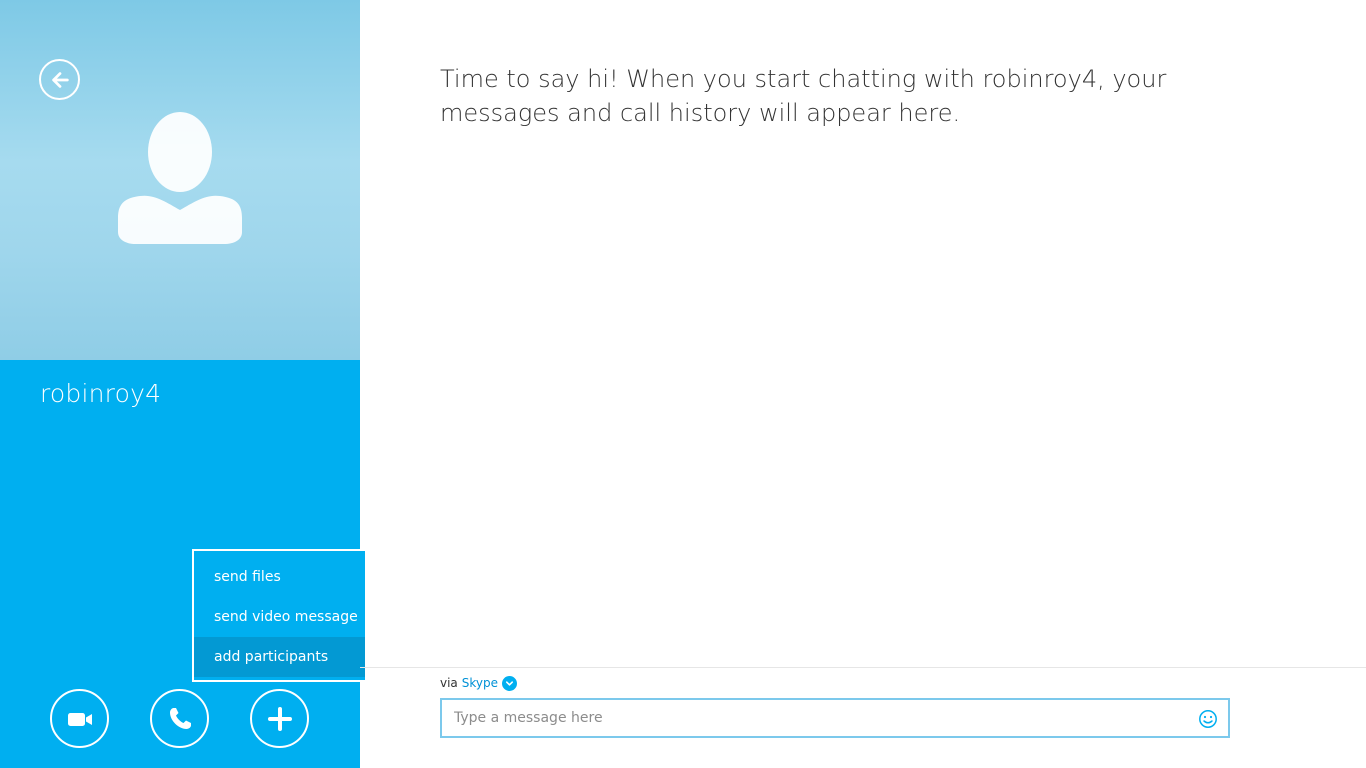 Image resolution: width=1366 pixels, height=768 pixels. I want to click on avatar-area, so click(180, 180).